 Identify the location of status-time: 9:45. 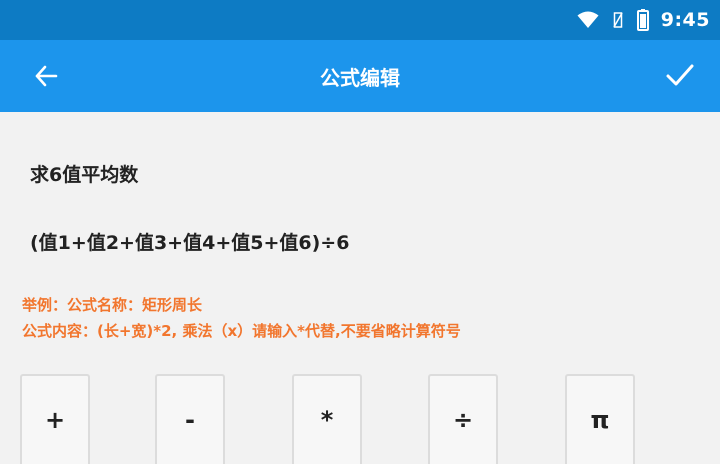
(685, 20).